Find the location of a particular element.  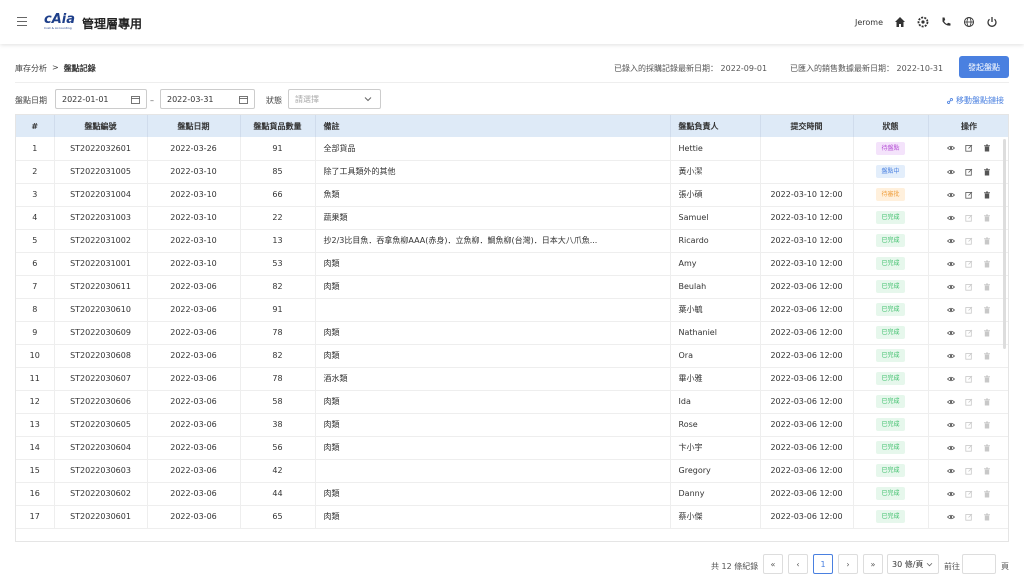

chevron-down-icon is located at coordinates (368, 99).